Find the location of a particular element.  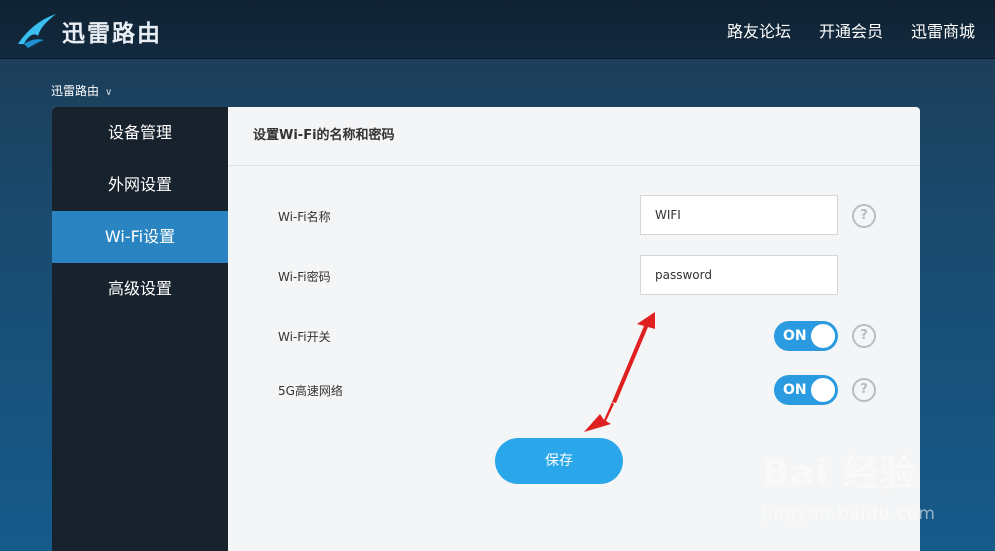

wifi-name-label: Wi-Fi名称 is located at coordinates (304, 217).